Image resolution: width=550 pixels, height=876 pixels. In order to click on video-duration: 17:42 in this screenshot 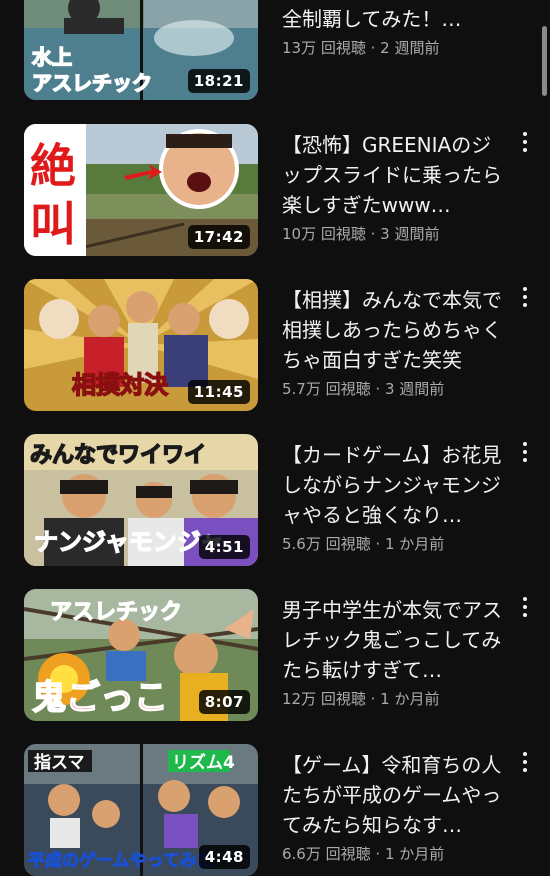, I will do `click(218, 237)`.